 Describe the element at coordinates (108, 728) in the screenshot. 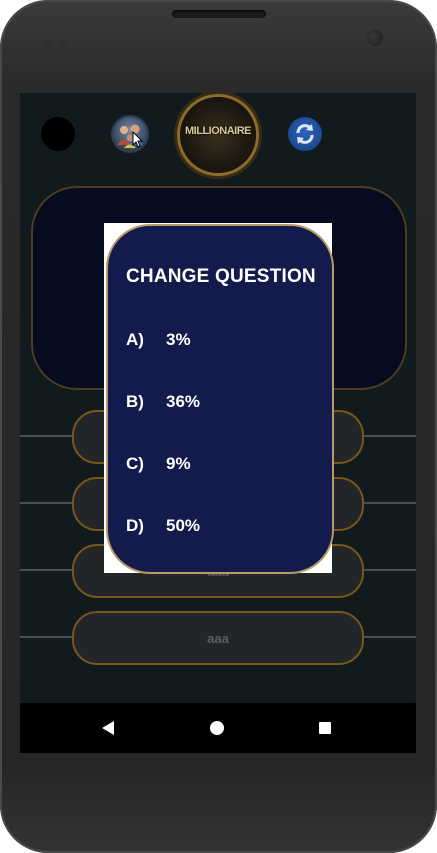

I see `back-icon` at that location.